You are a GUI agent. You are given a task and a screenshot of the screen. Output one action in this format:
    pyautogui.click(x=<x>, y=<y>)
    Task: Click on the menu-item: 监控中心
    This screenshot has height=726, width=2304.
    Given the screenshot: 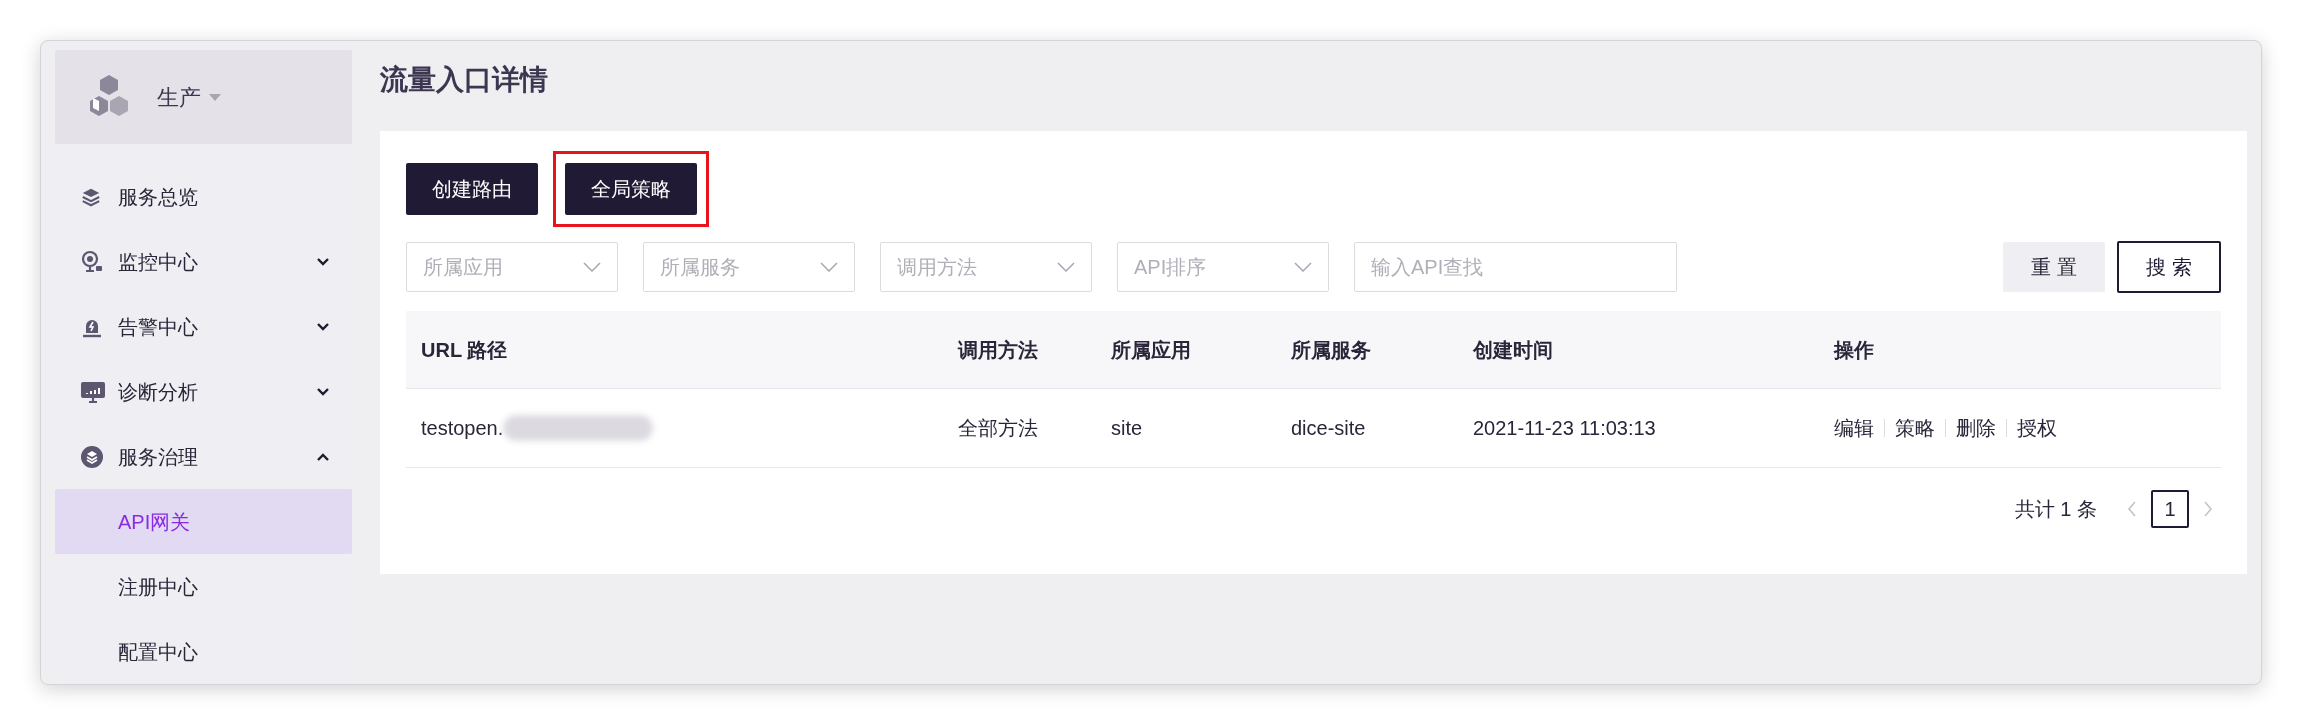 What is the action you would take?
    pyautogui.click(x=203, y=261)
    